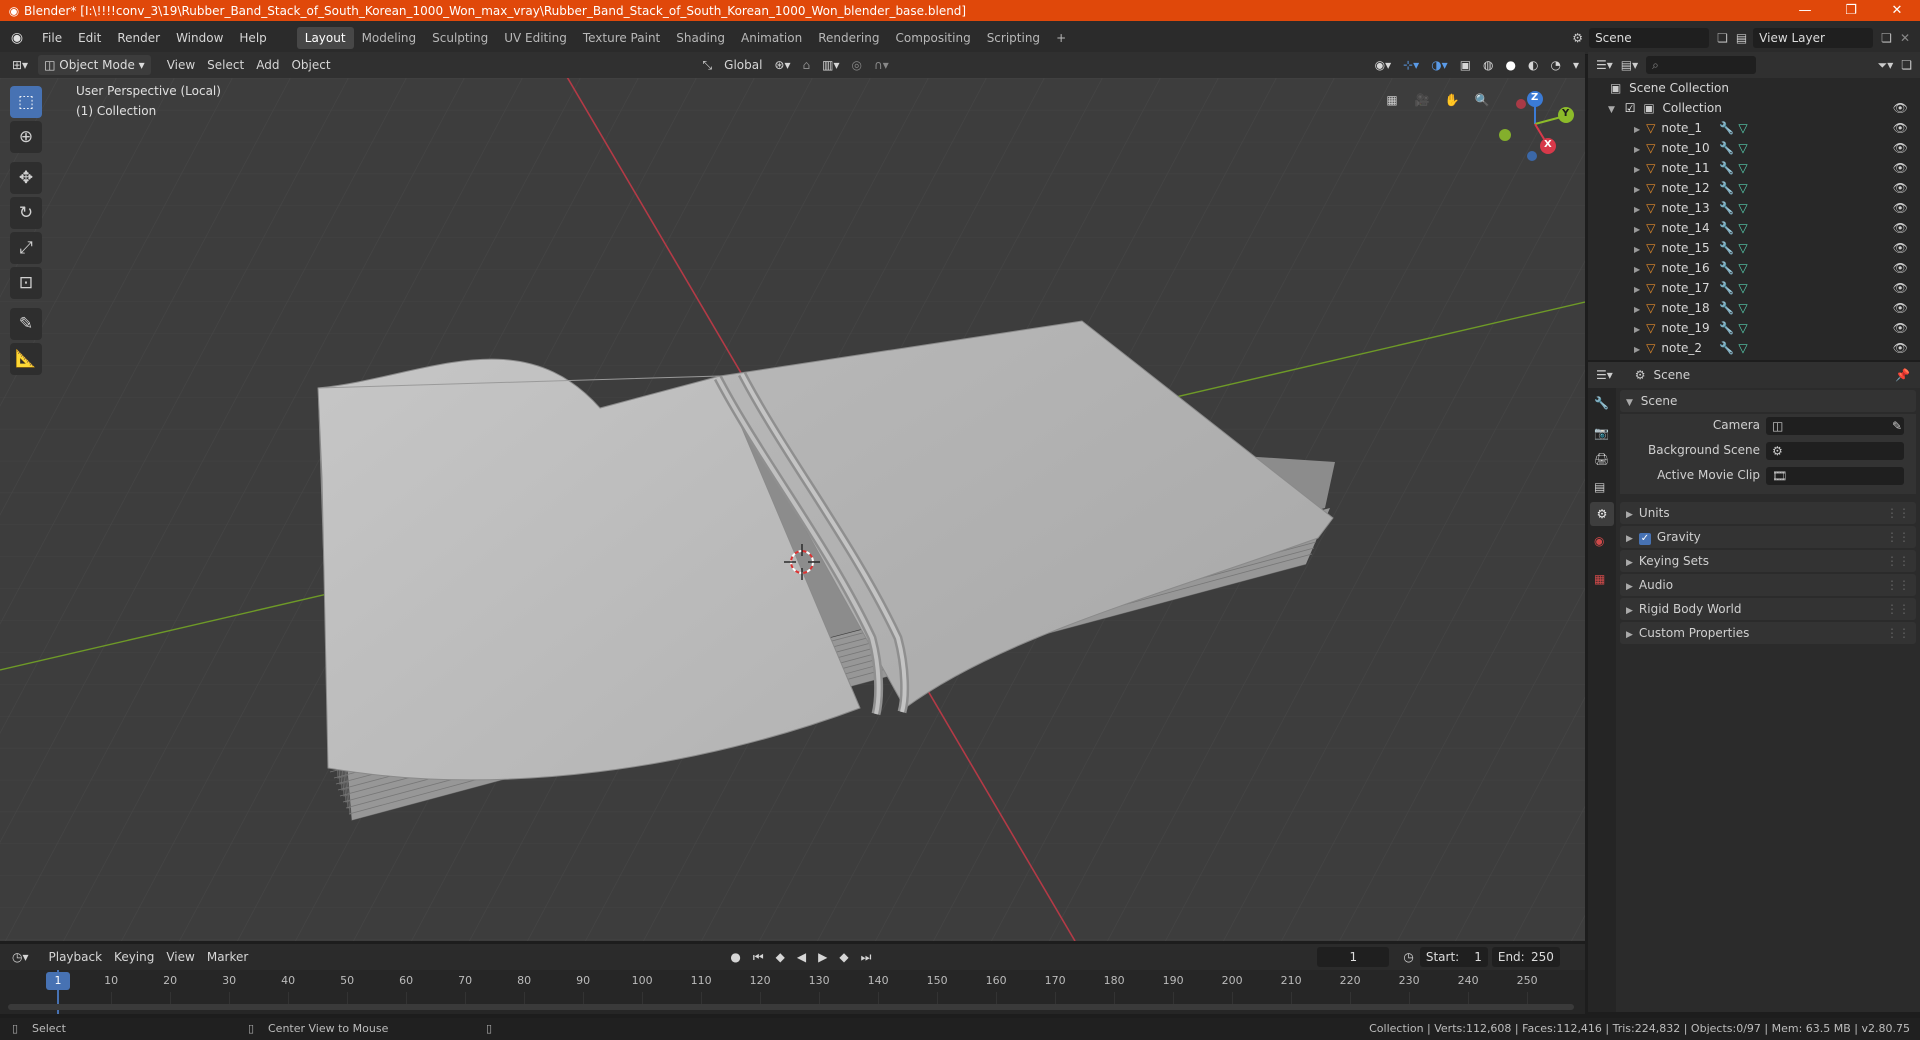 The image size is (1920, 1040). What do you see at coordinates (1061, 38) in the screenshot?
I see `add-workspace-button: +` at bounding box center [1061, 38].